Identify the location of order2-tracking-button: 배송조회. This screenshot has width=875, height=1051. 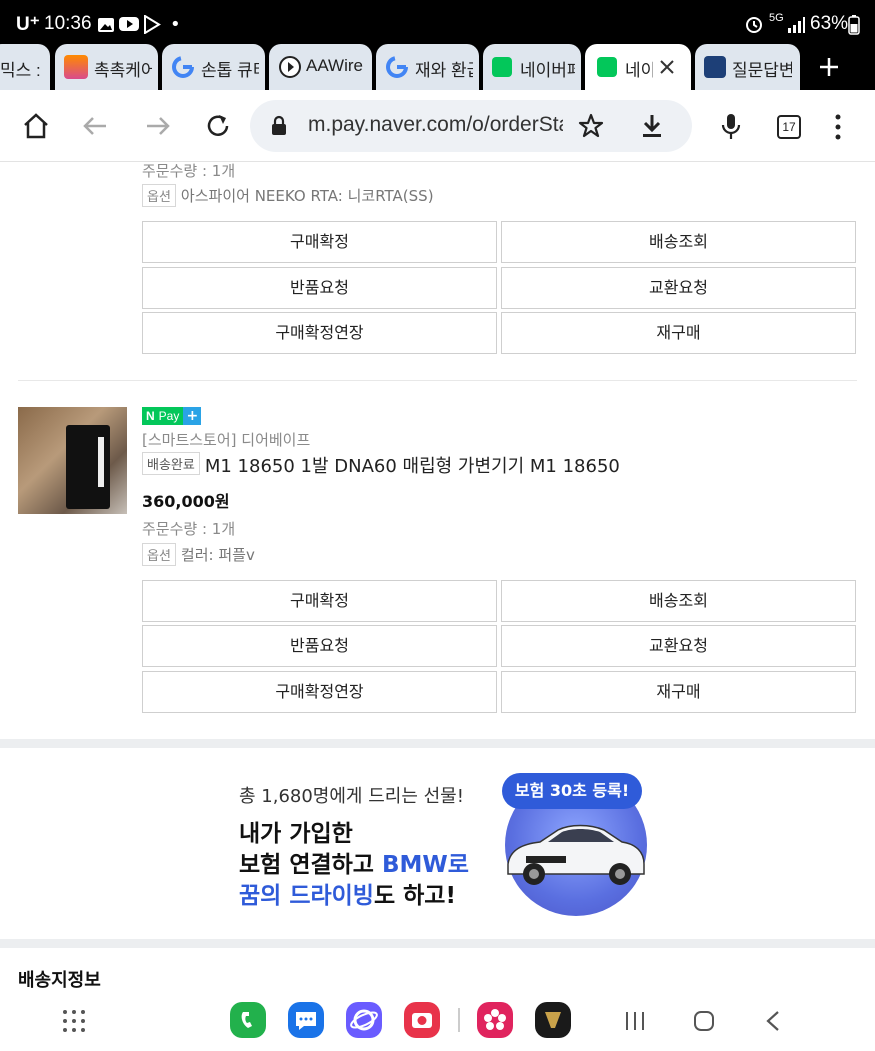
(678, 601).